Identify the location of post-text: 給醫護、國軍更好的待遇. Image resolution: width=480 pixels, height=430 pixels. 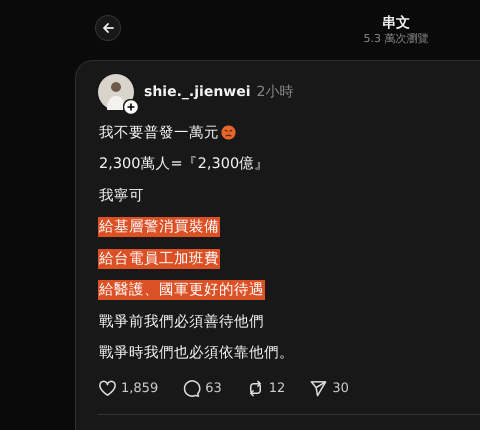
(181, 290).